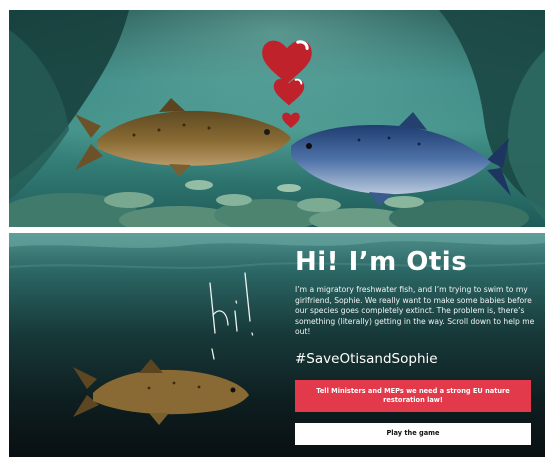  Describe the element at coordinates (231, 316) in the screenshot. I see `handwritten-hi-icon` at that location.